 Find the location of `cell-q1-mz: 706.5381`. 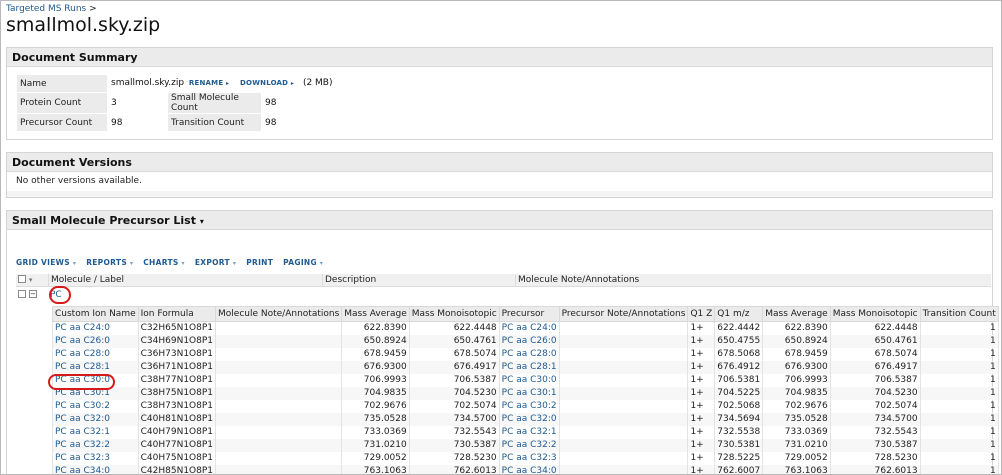

cell-q1-mz: 706.5381 is located at coordinates (739, 380).